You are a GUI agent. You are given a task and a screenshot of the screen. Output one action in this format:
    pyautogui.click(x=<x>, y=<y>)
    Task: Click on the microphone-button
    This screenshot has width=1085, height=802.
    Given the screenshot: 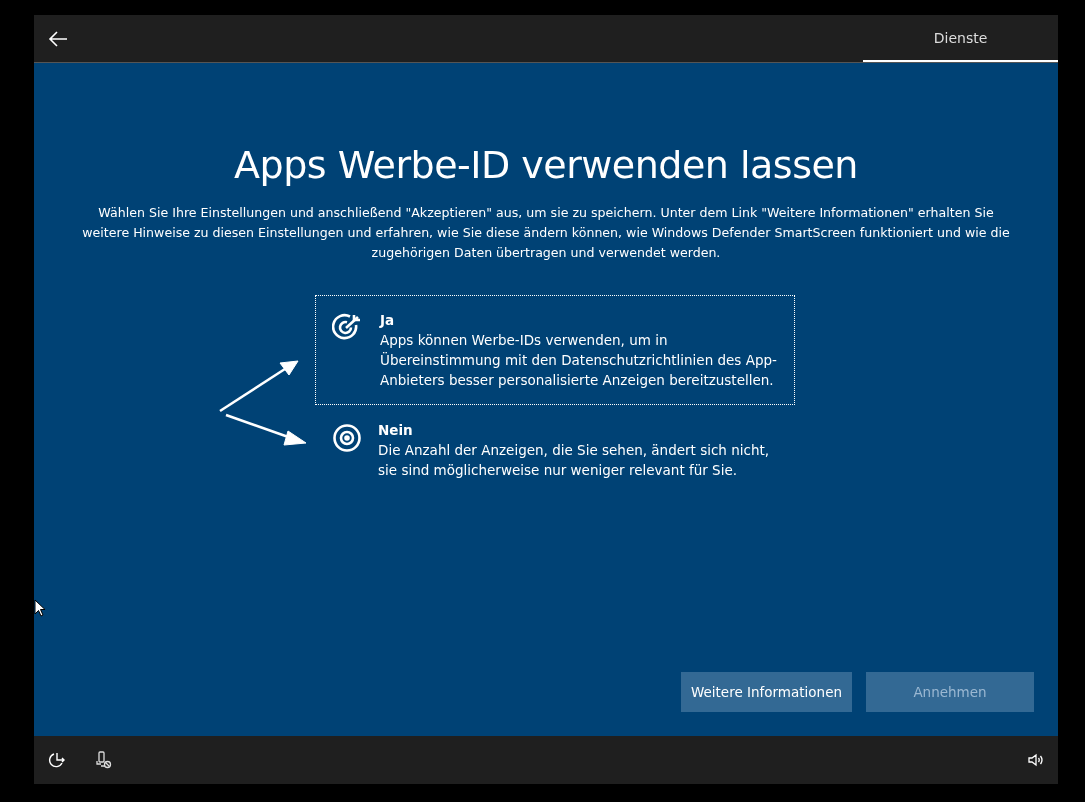 What is the action you would take?
    pyautogui.click(x=104, y=760)
    